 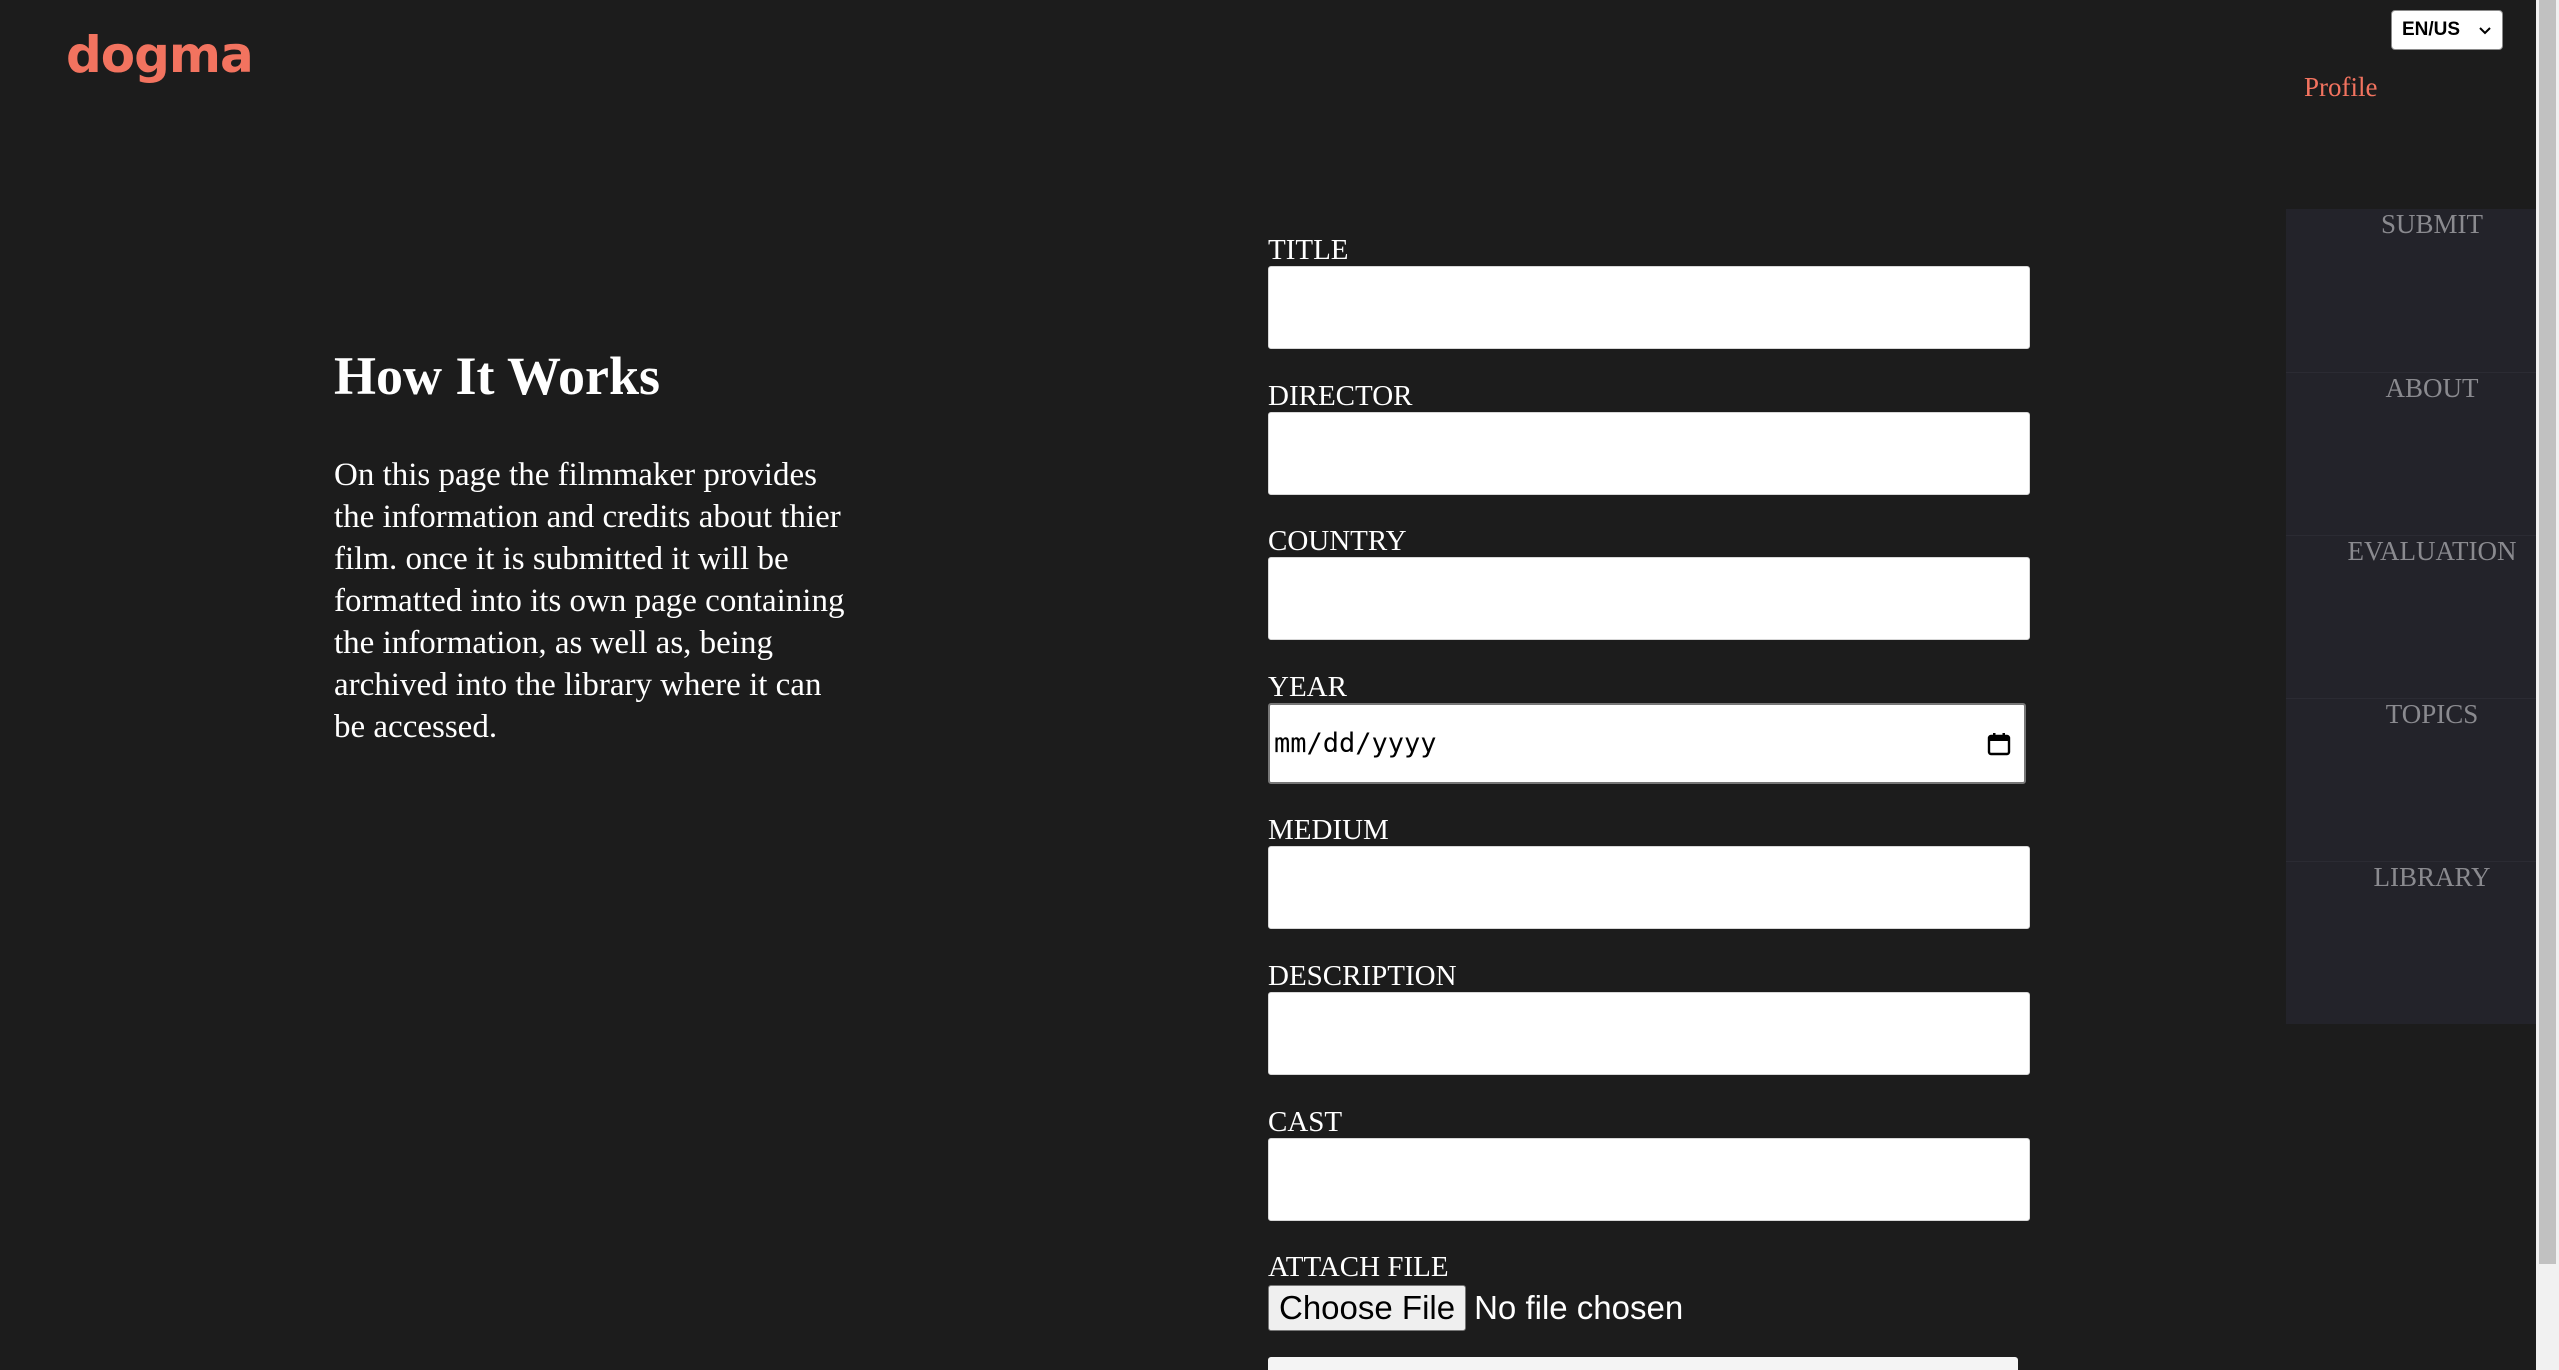 What do you see at coordinates (1649, 887) in the screenshot?
I see `medium-input` at bounding box center [1649, 887].